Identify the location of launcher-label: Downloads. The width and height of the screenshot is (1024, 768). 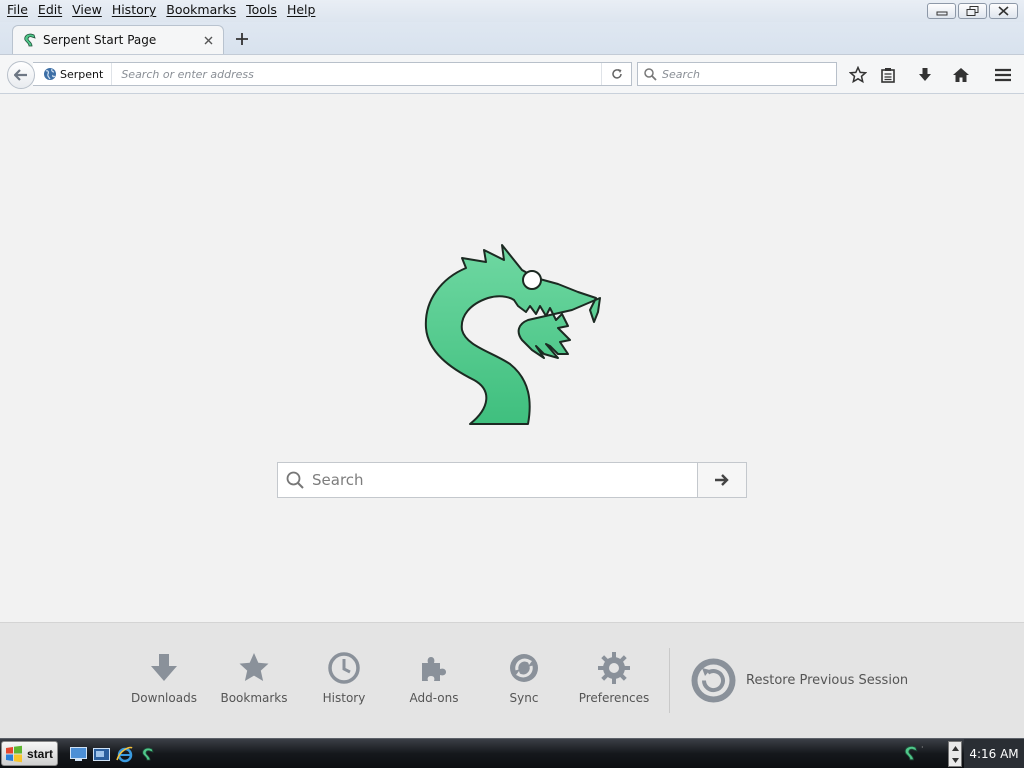
(164, 698).